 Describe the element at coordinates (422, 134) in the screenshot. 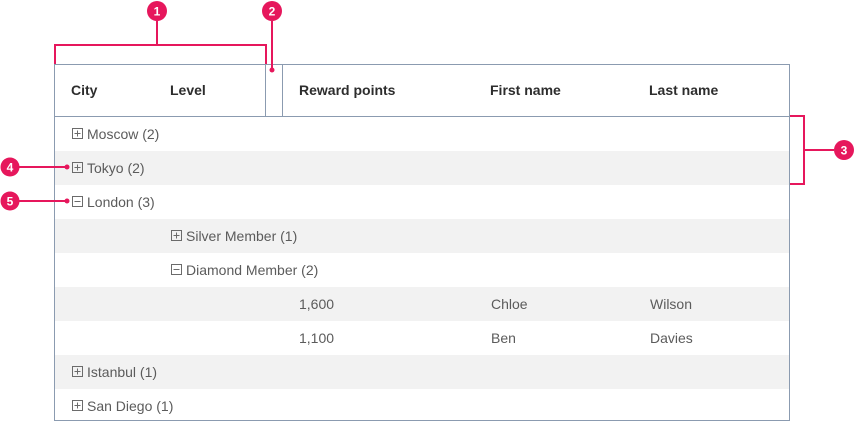

I see `group-row-moscow: Moscow (2)` at that location.